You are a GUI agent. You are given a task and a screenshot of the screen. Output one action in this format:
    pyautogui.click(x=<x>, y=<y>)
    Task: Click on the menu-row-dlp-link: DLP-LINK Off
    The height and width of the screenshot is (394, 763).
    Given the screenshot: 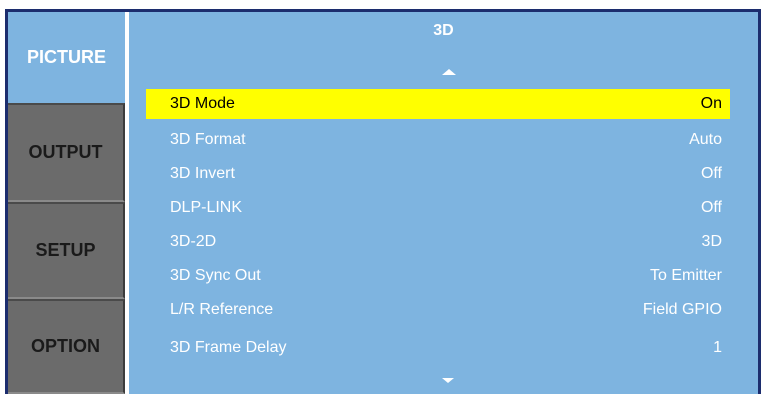 What is the action you would take?
    pyautogui.click(x=438, y=208)
    